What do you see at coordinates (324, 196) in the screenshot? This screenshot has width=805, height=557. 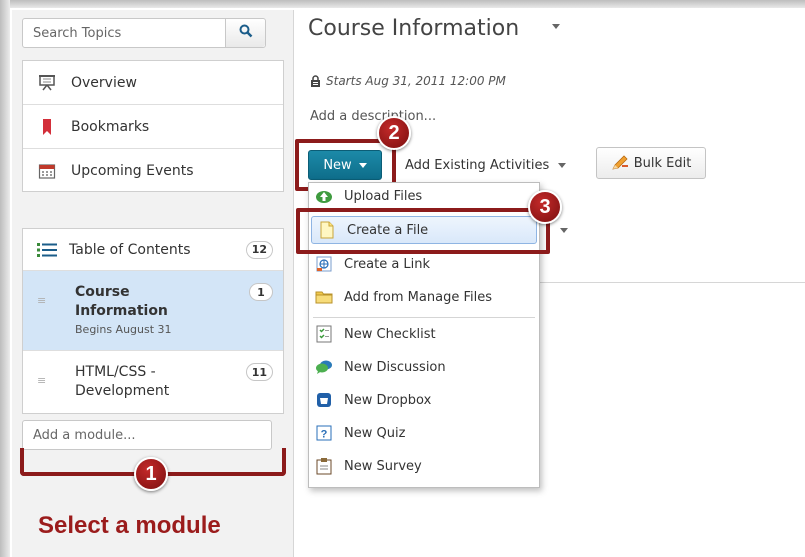 I see `upload-icon` at bounding box center [324, 196].